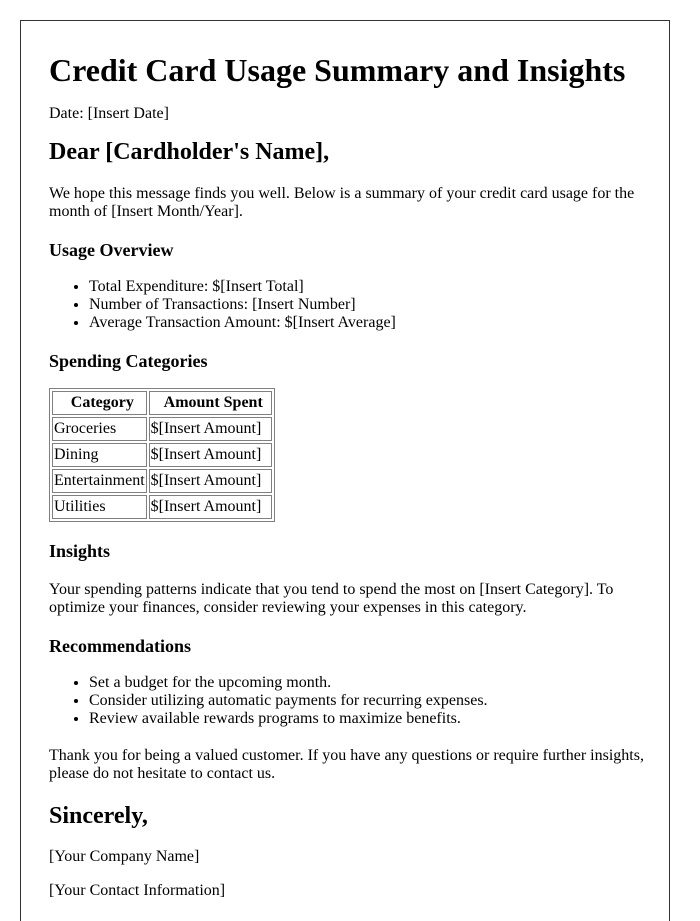 This screenshot has width=700, height=921. I want to click on table-row: Dining $[Insert Amount], so click(162, 455).